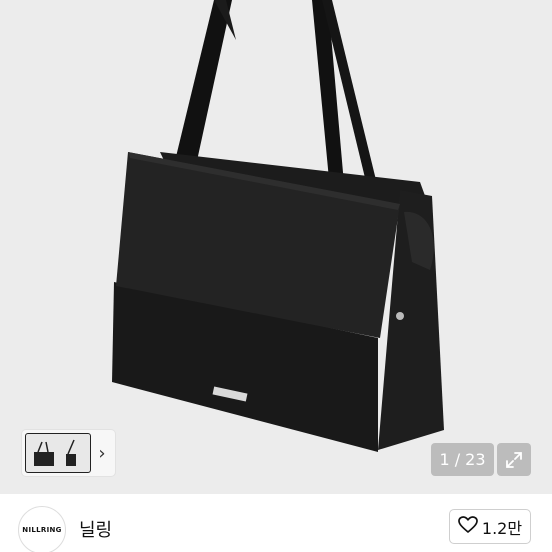 This screenshot has height=552, width=552. What do you see at coordinates (502, 528) in the screenshot?
I see `like-count: 1.2만` at bounding box center [502, 528].